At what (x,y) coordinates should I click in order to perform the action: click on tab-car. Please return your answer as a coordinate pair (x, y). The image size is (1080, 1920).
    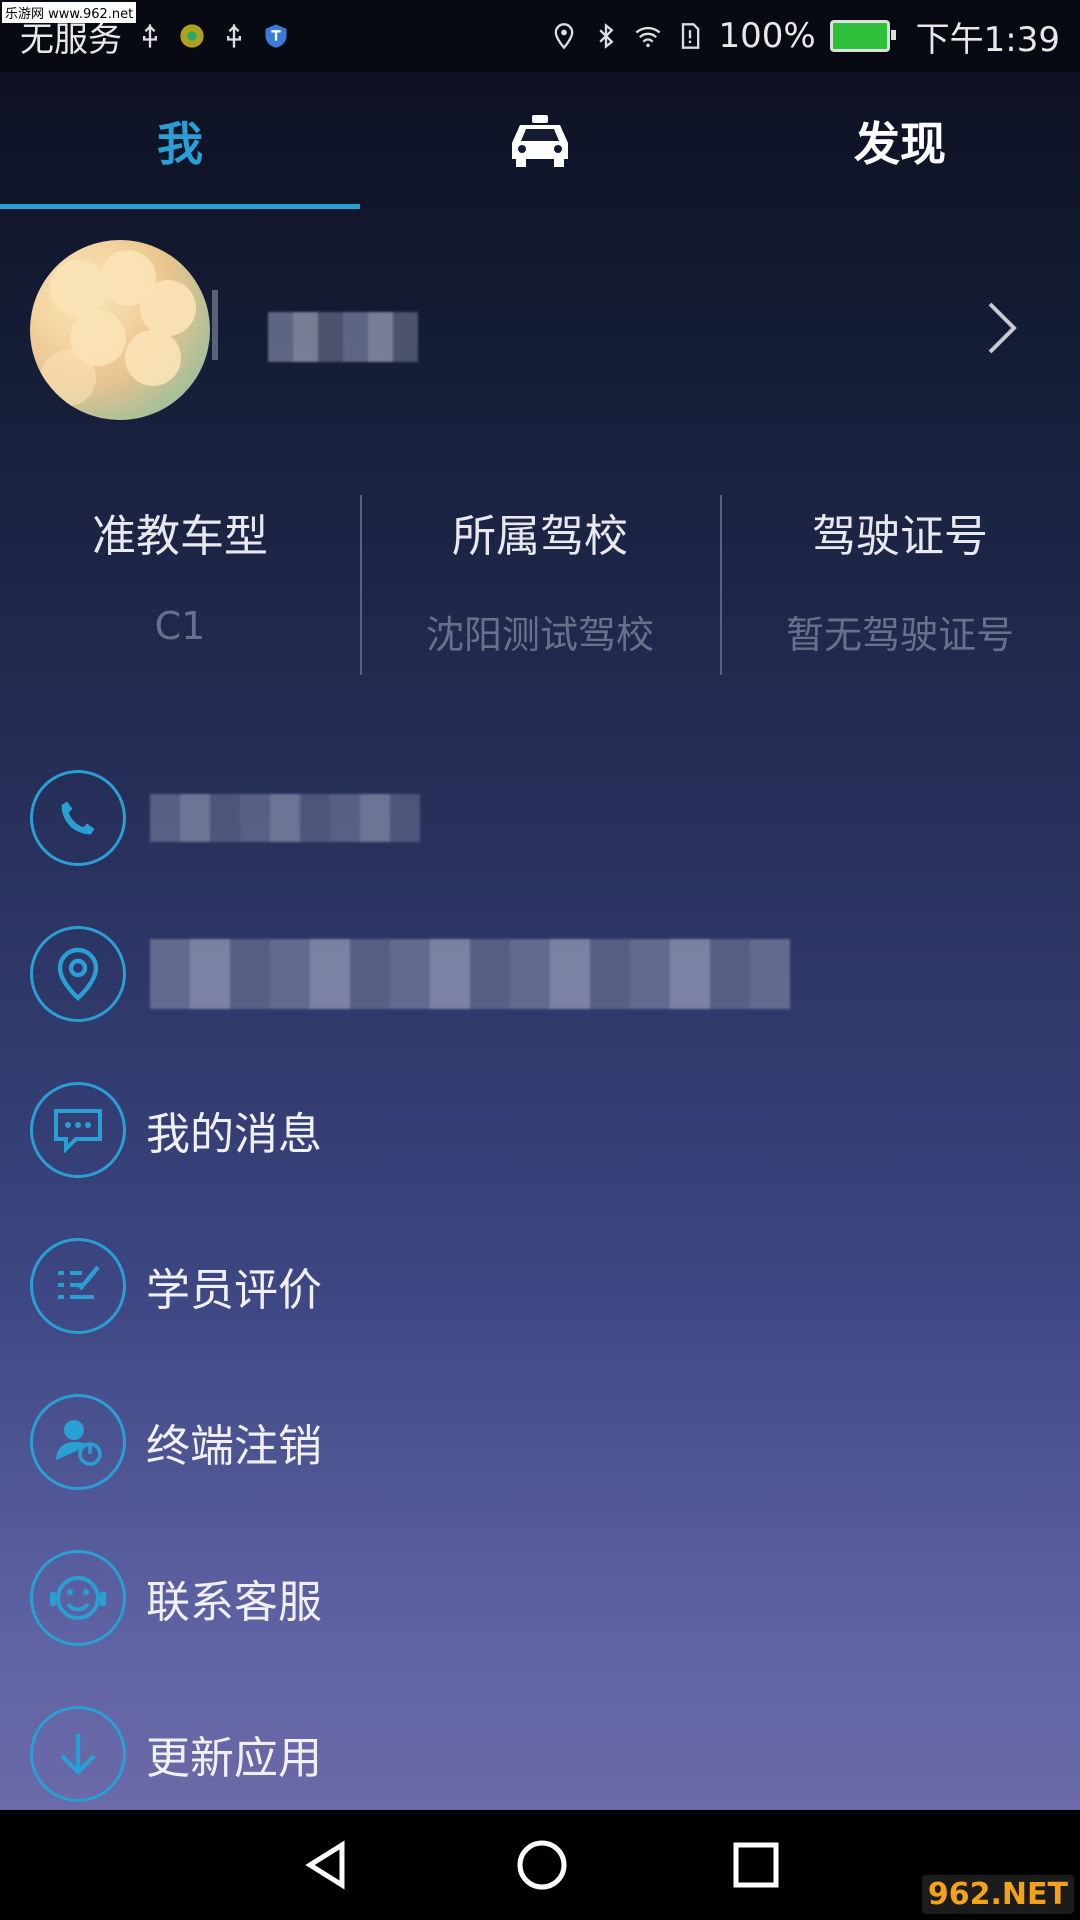
    Looking at the image, I should click on (540, 141).